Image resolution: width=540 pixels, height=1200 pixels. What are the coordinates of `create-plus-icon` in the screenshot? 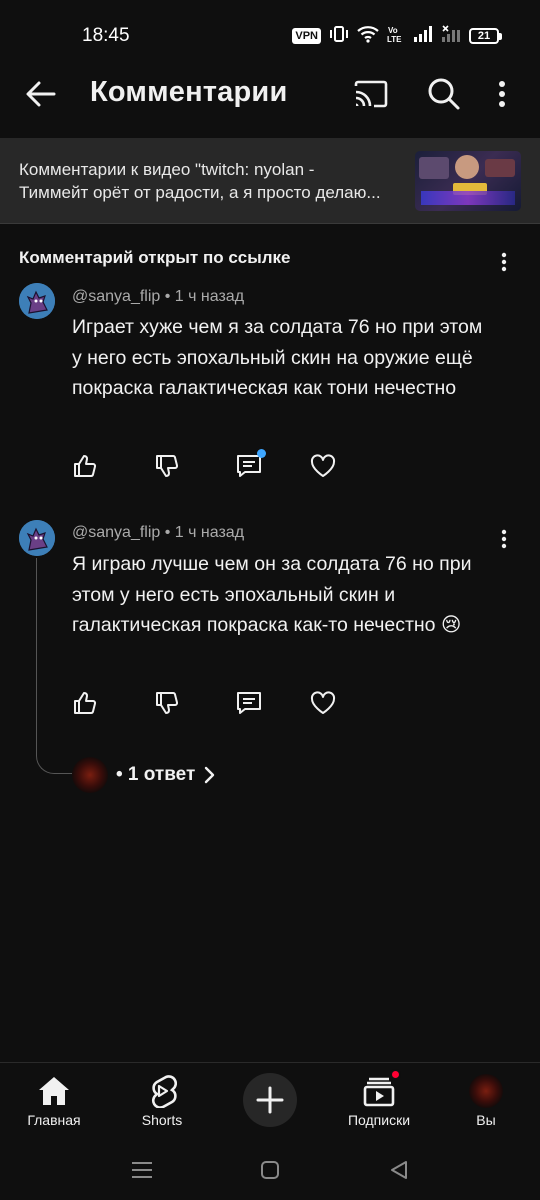 It's located at (270, 1100).